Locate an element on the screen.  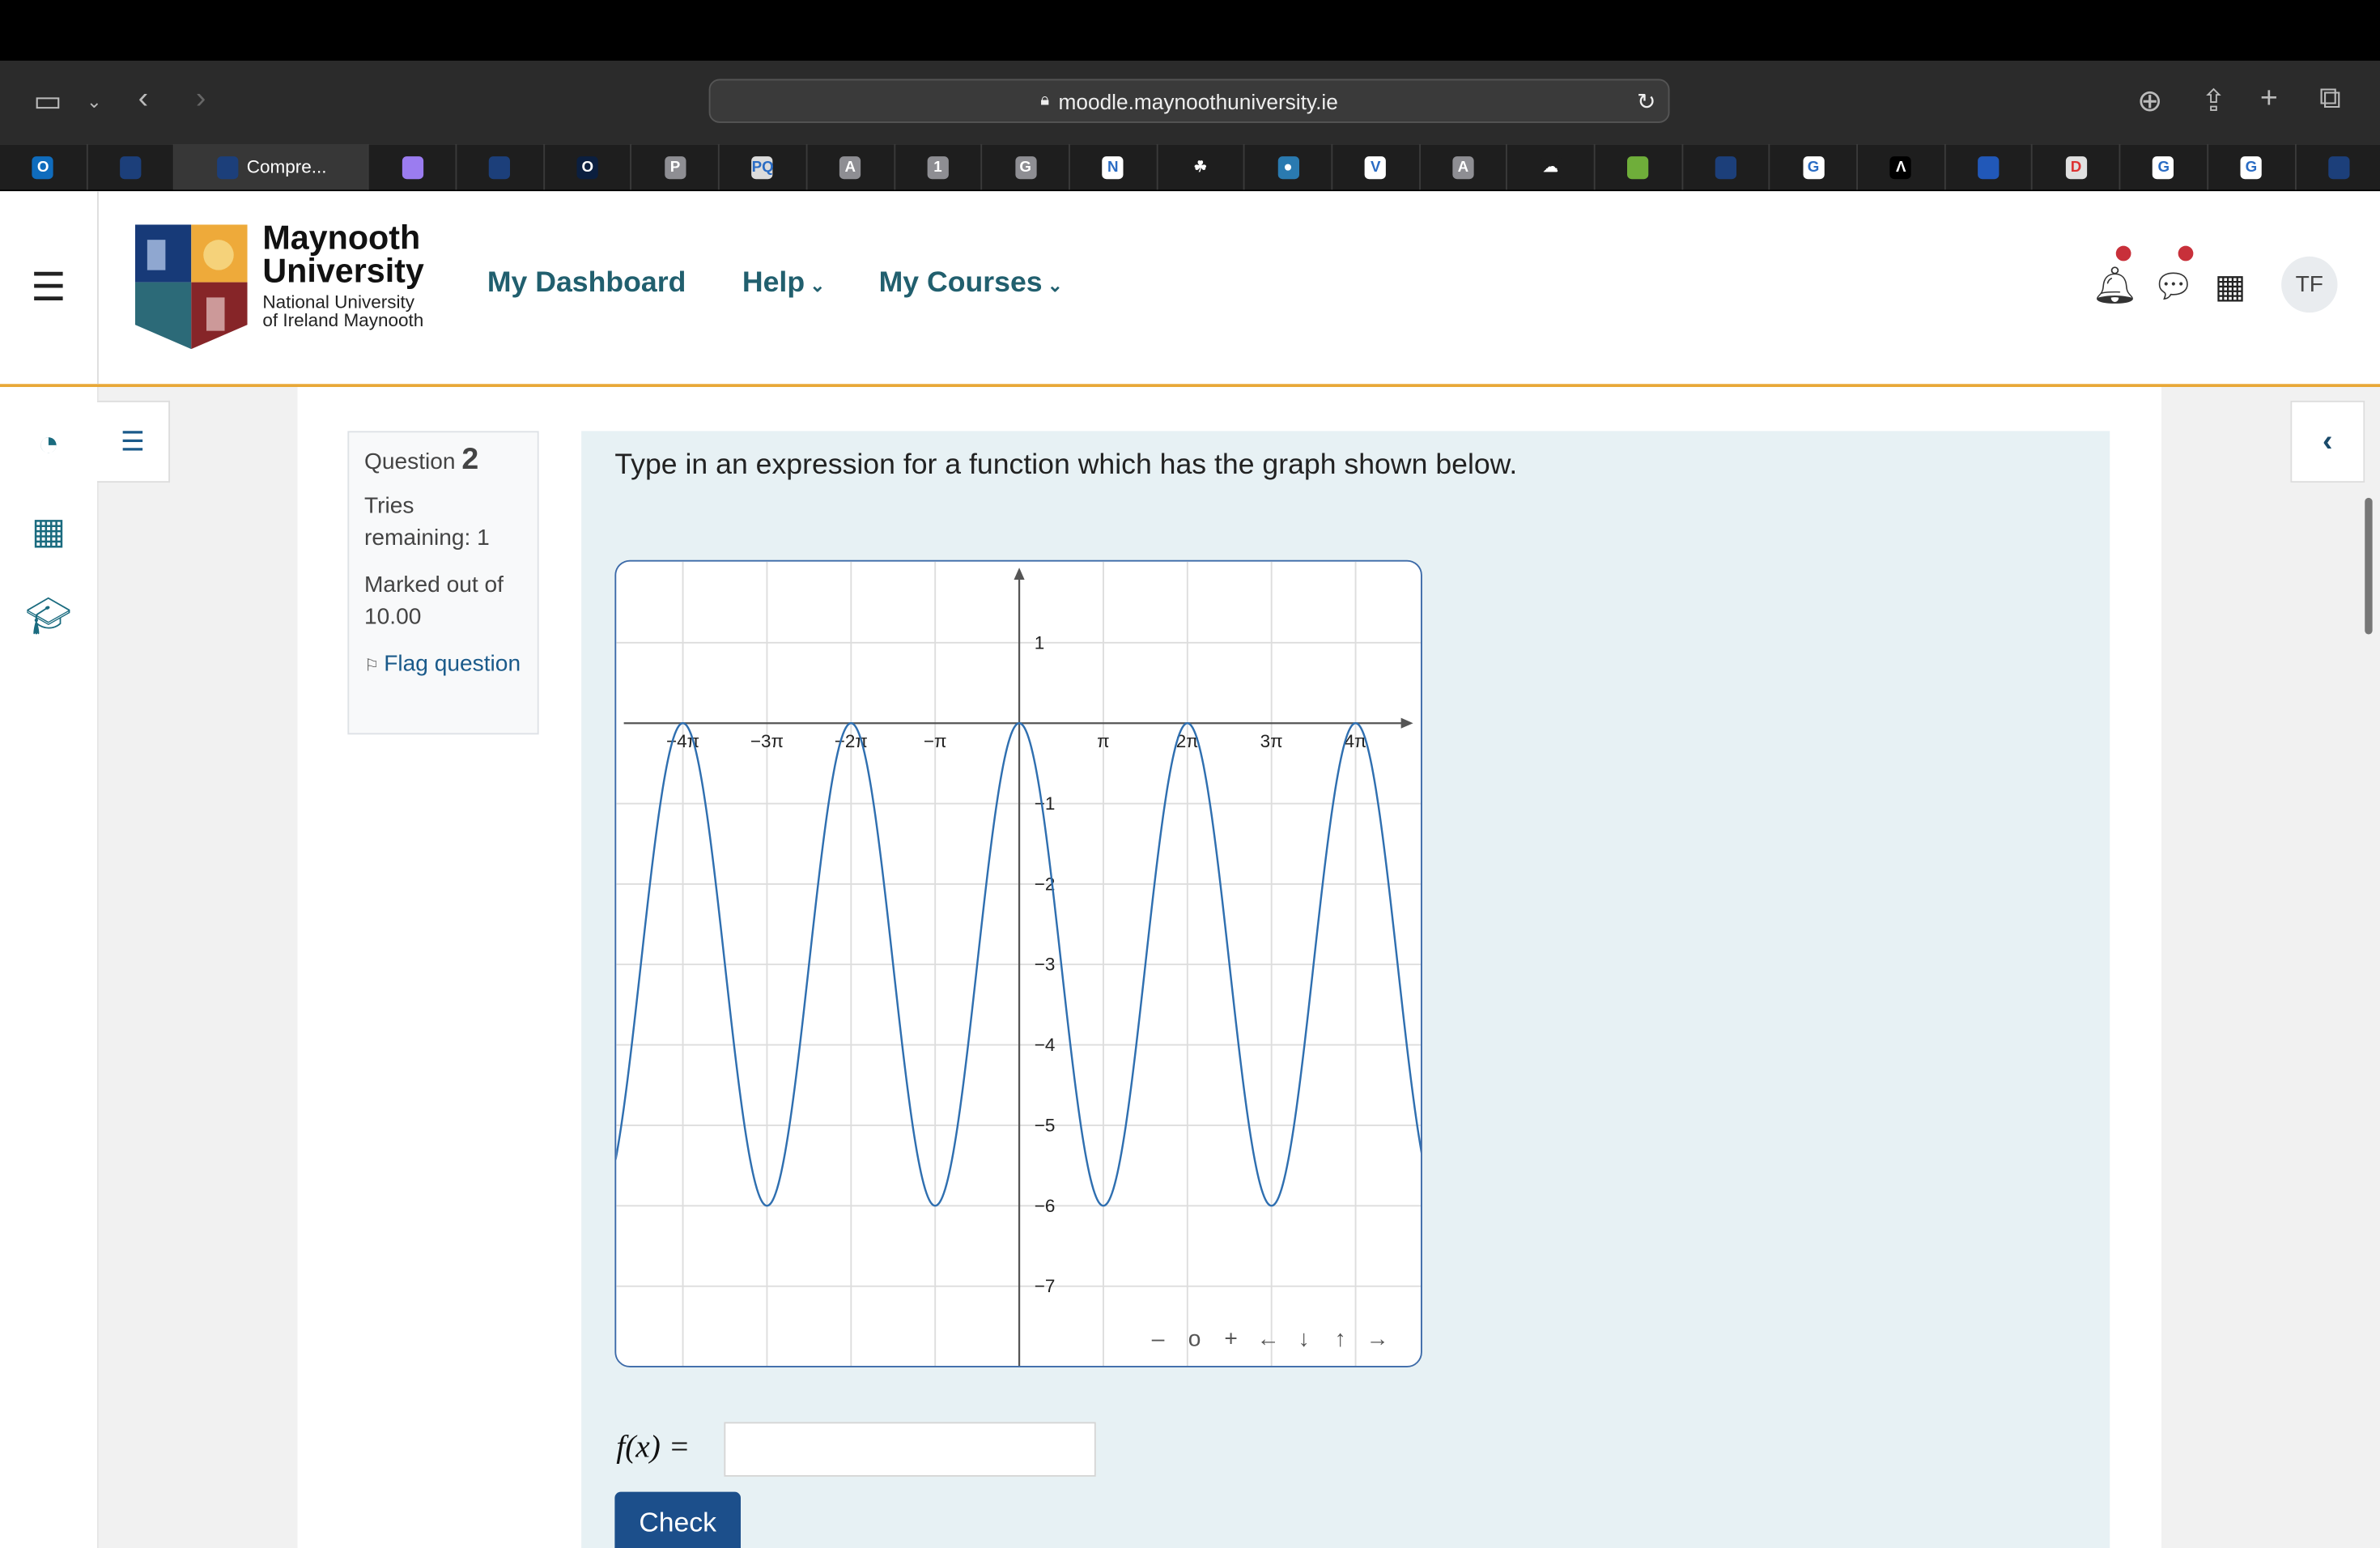
x-tick-label: 3π is located at coordinates (1271, 741).